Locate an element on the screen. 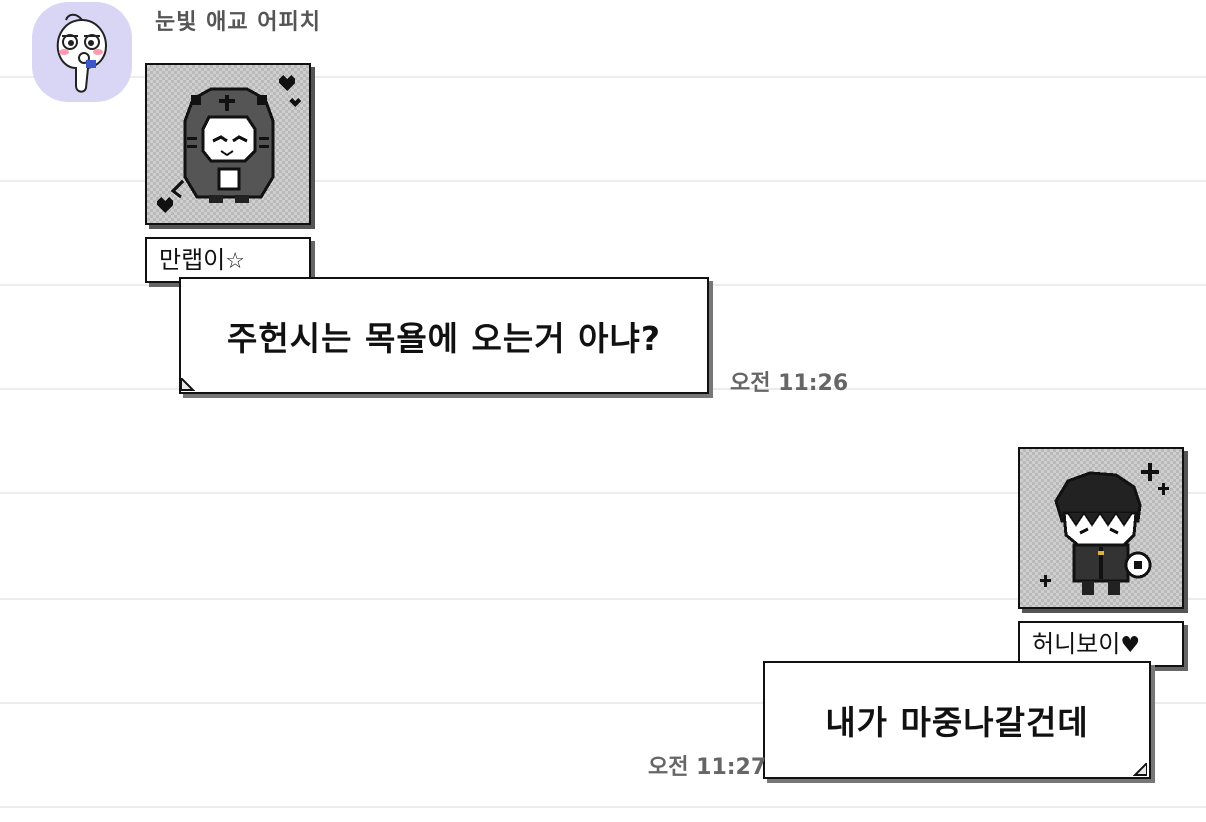 The height and width of the screenshot is (822, 1206). outgoing-message-bubble: 내가 마중나갈건데 is located at coordinates (957, 720).